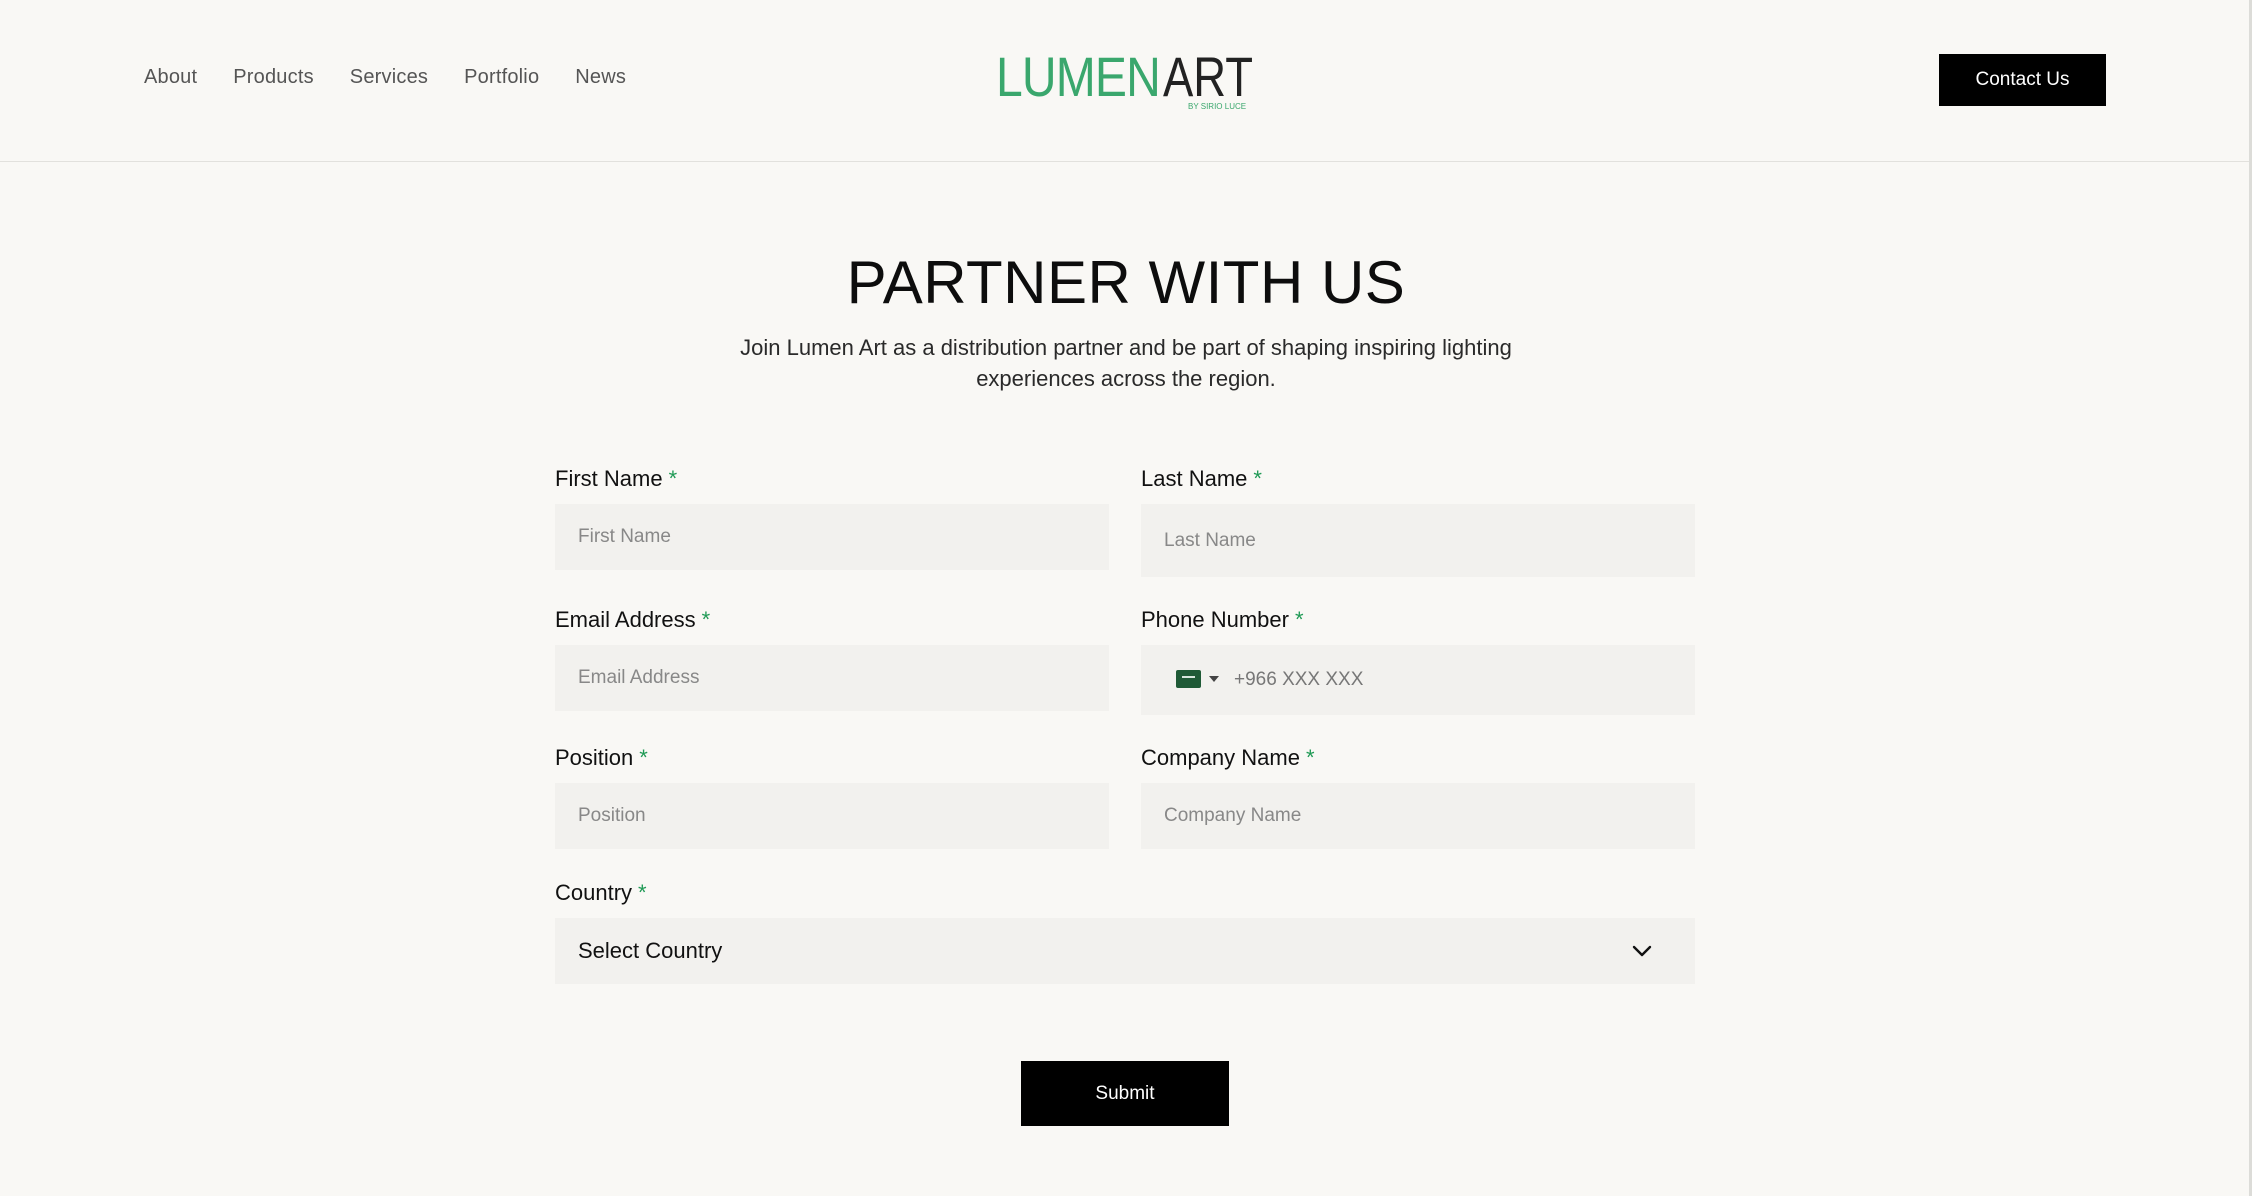 Image resolution: width=2252 pixels, height=1196 pixels. I want to click on country-select-value: Select Country, so click(650, 950).